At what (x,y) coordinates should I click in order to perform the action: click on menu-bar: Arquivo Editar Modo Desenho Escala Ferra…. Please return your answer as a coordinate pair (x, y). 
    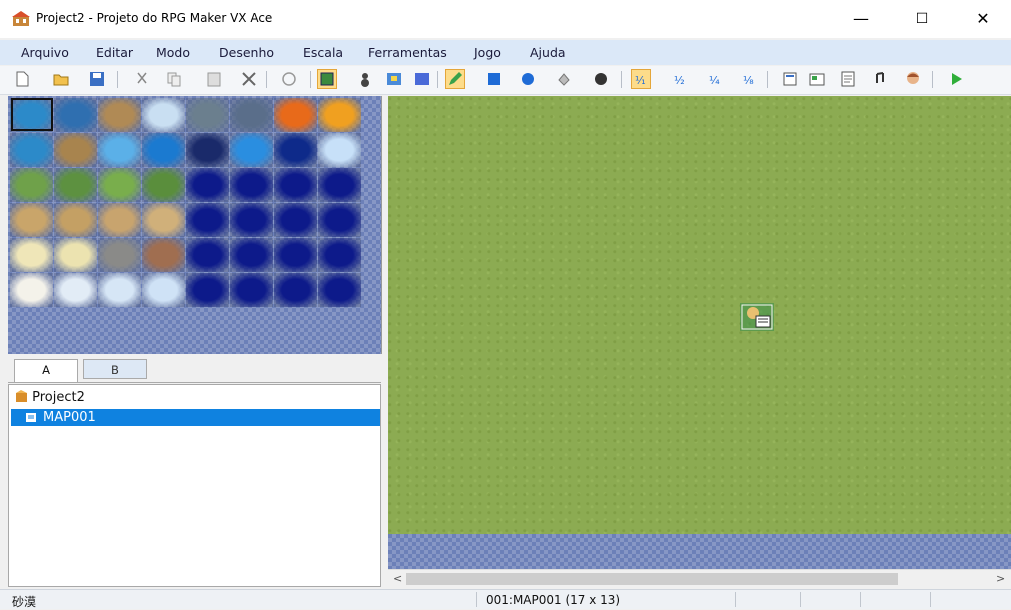
    Looking at the image, I should click on (505, 52).